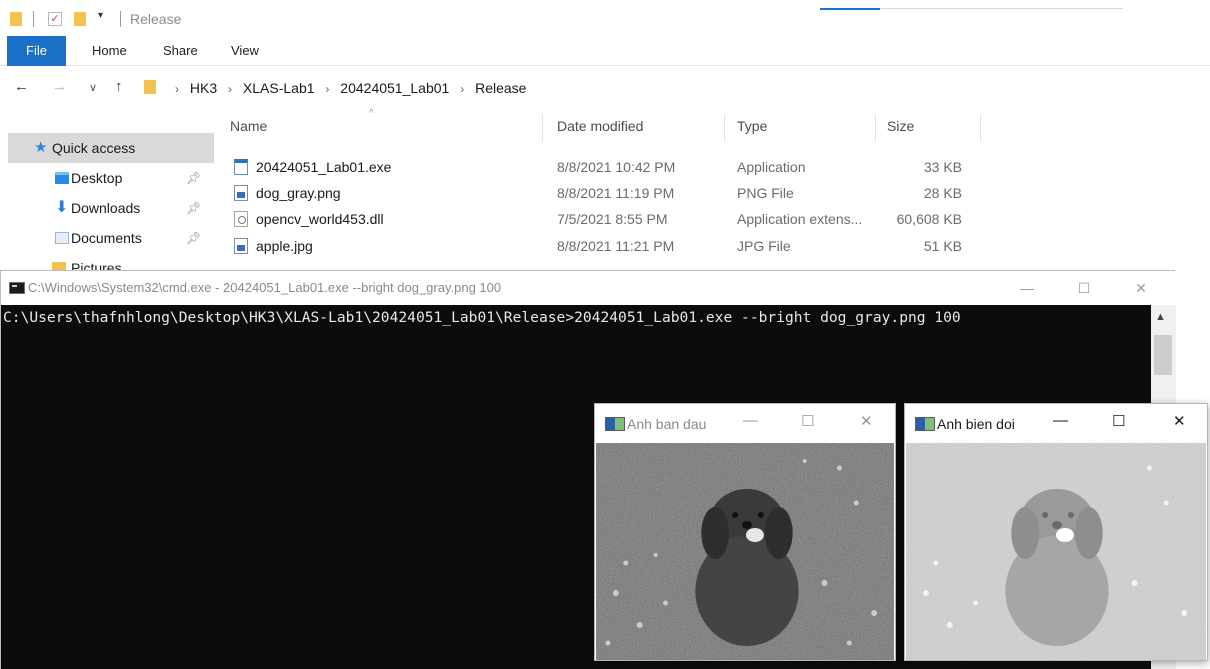  Describe the element at coordinates (62, 178) in the screenshot. I see `desktop-folder-icon` at that location.